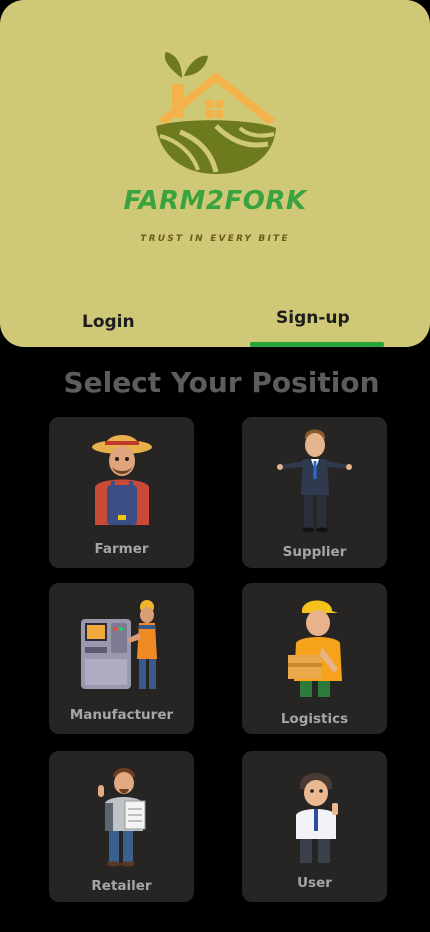  I want to click on position-label-farmer: Farmer, so click(121, 549).